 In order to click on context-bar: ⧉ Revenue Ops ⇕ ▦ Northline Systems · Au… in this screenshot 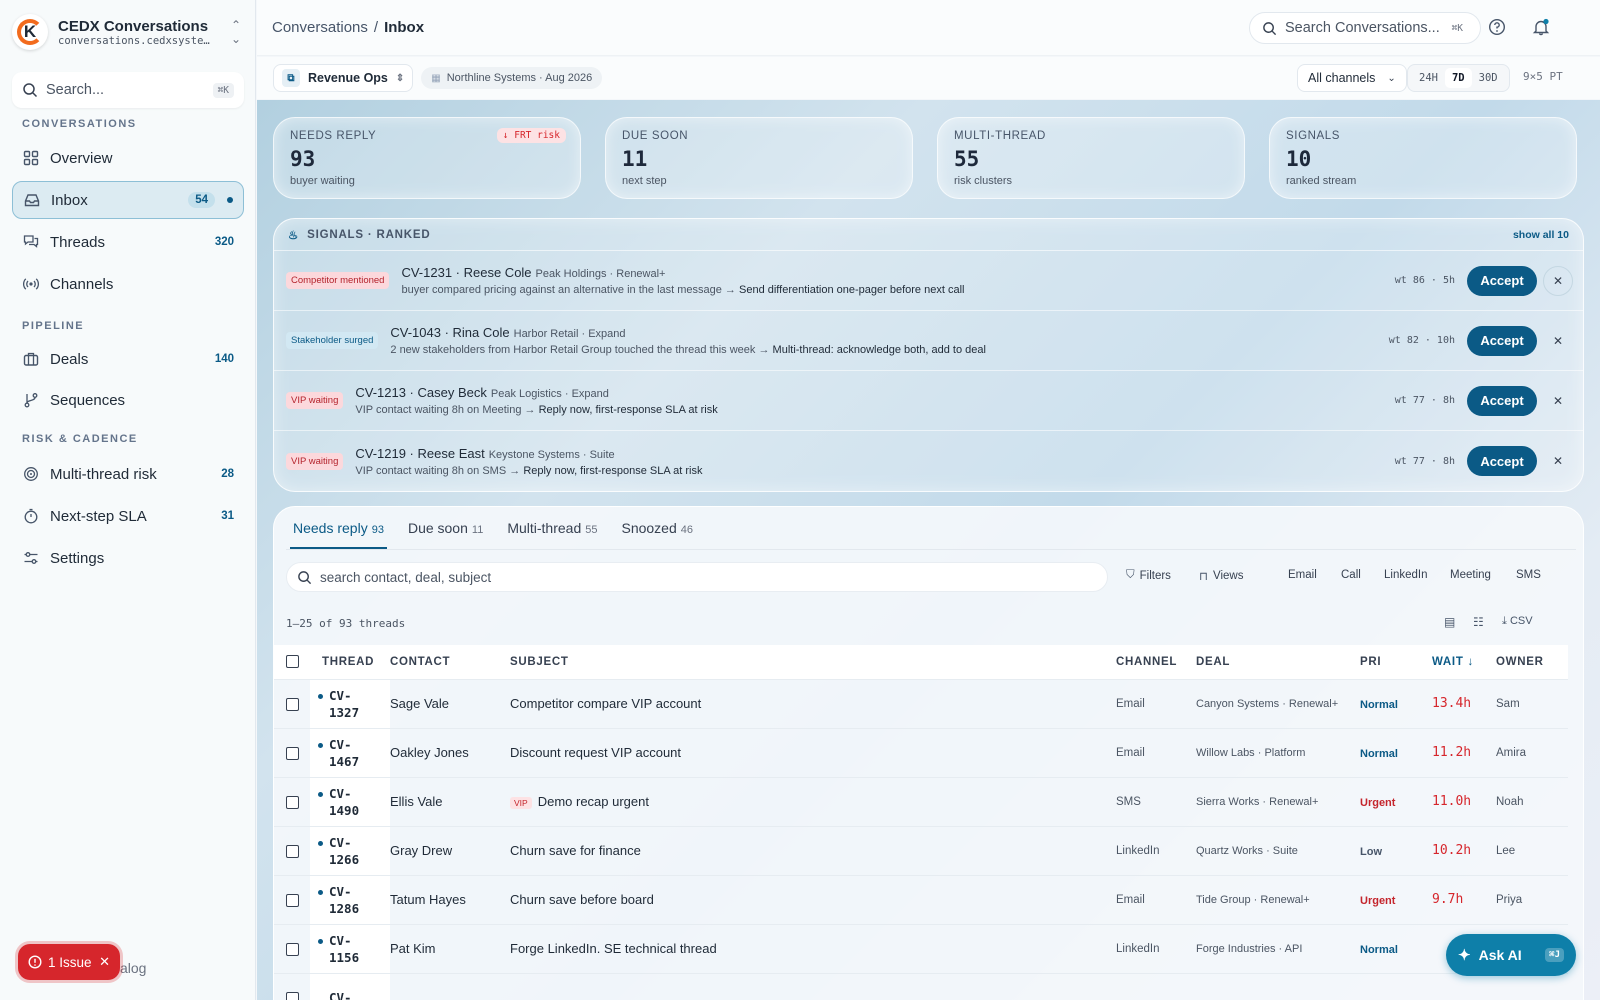, I will do `click(928, 78)`.